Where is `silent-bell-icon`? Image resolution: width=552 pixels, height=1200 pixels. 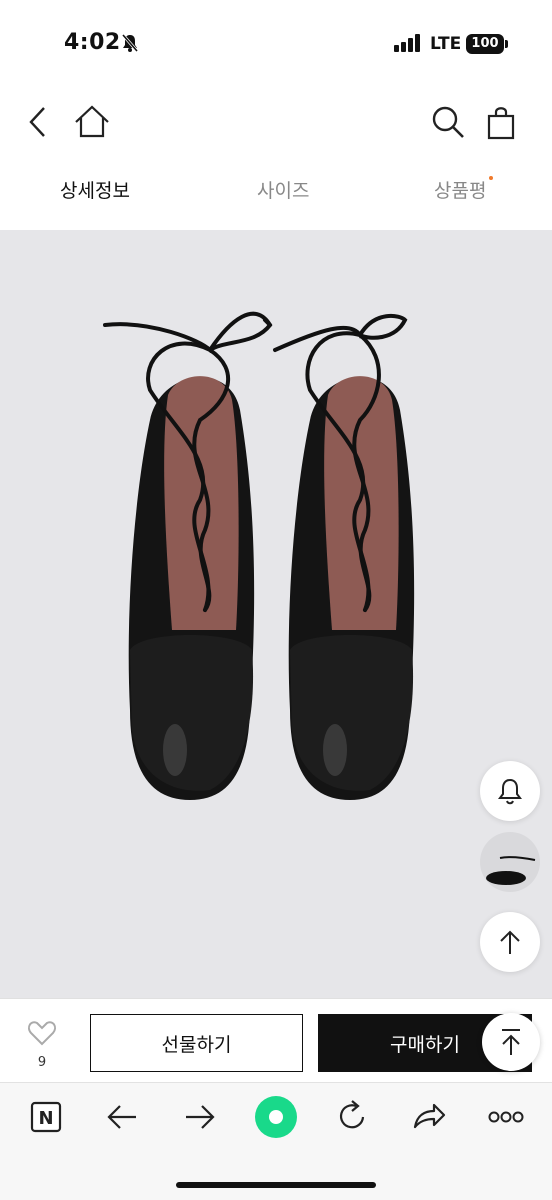
silent-bell-icon is located at coordinates (130, 45).